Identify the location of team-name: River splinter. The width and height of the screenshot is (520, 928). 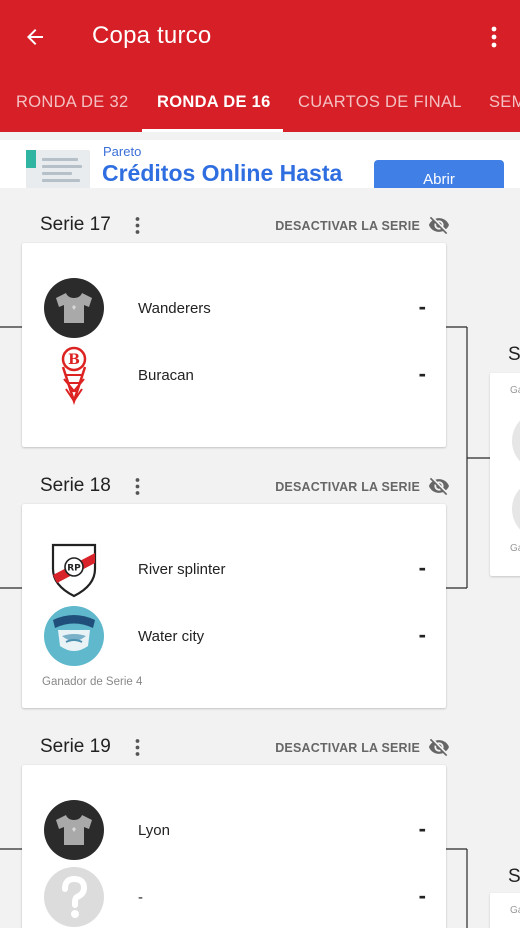
(182, 569).